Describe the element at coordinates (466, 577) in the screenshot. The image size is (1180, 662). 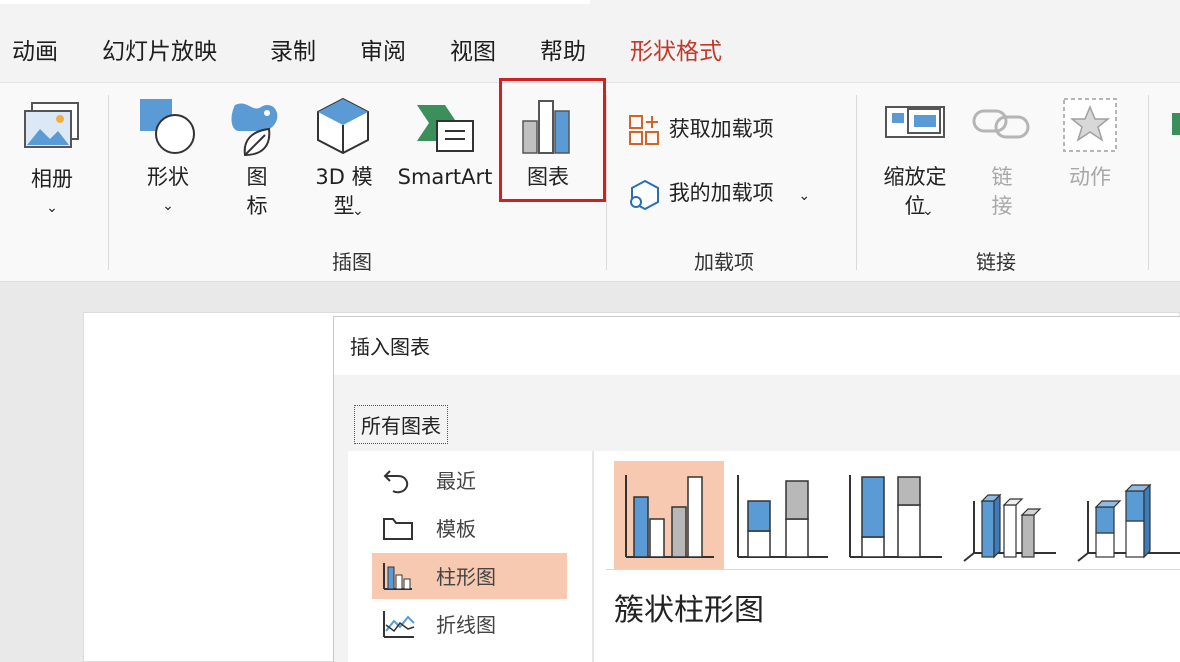
I see `category-label: 柱形图` at that location.